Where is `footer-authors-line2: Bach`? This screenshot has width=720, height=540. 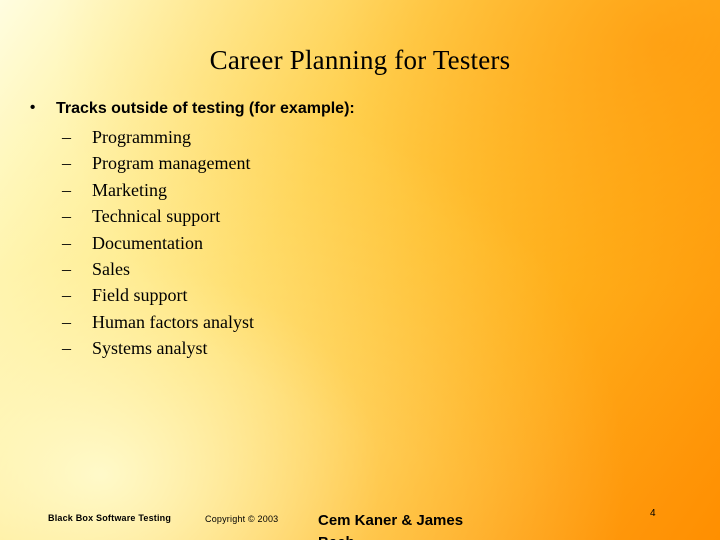
footer-authors-line2: Bach is located at coordinates (458, 536).